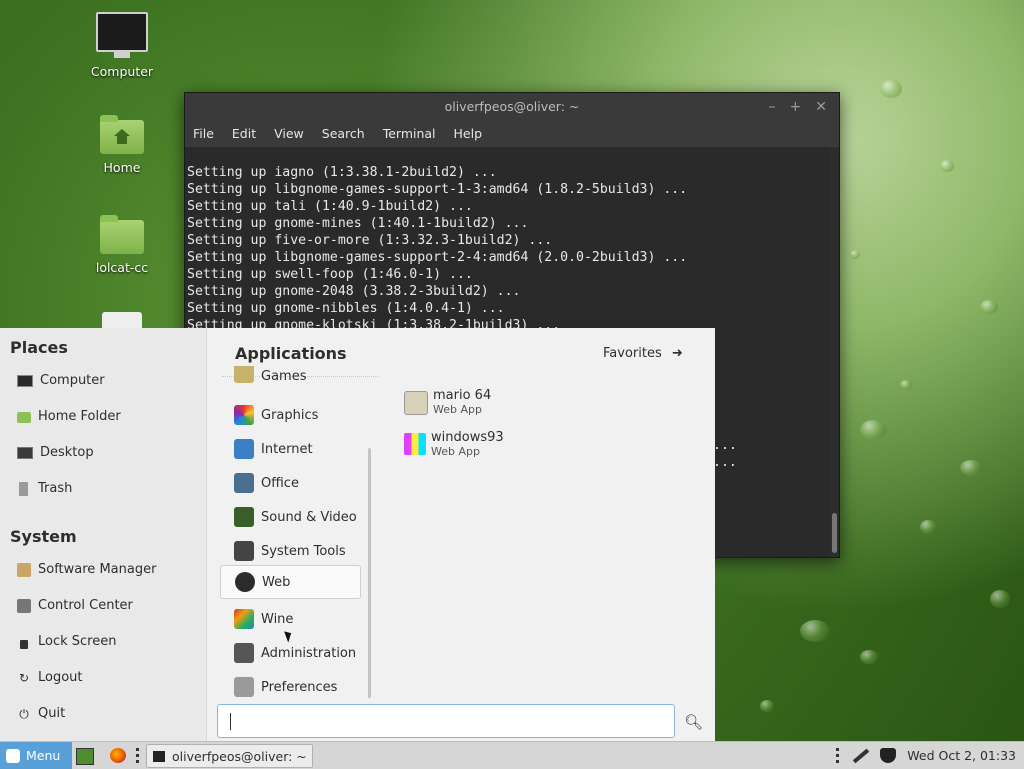 This screenshot has width=1024, height=769. I want to click on arrow-right-icon: ➜, so click(677, 353).